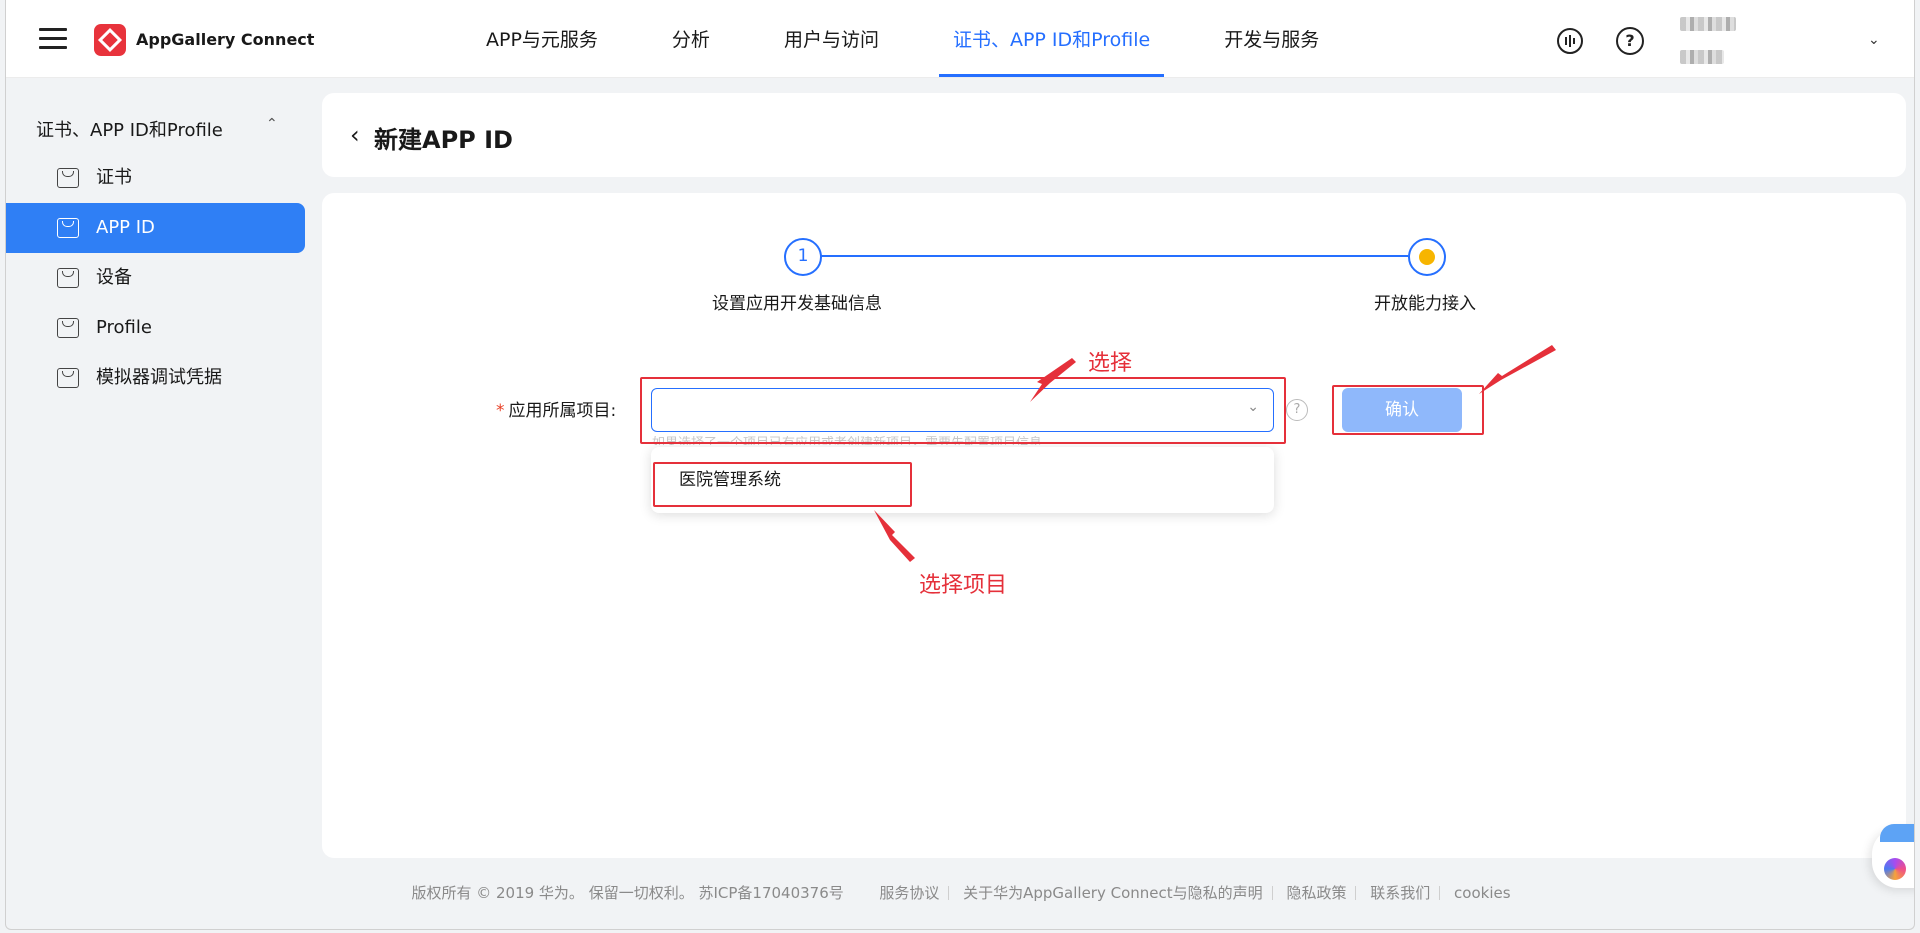 The image size is (1920, 933). I want to click on sidebar-item-label: APP ID, so click(125, 227).